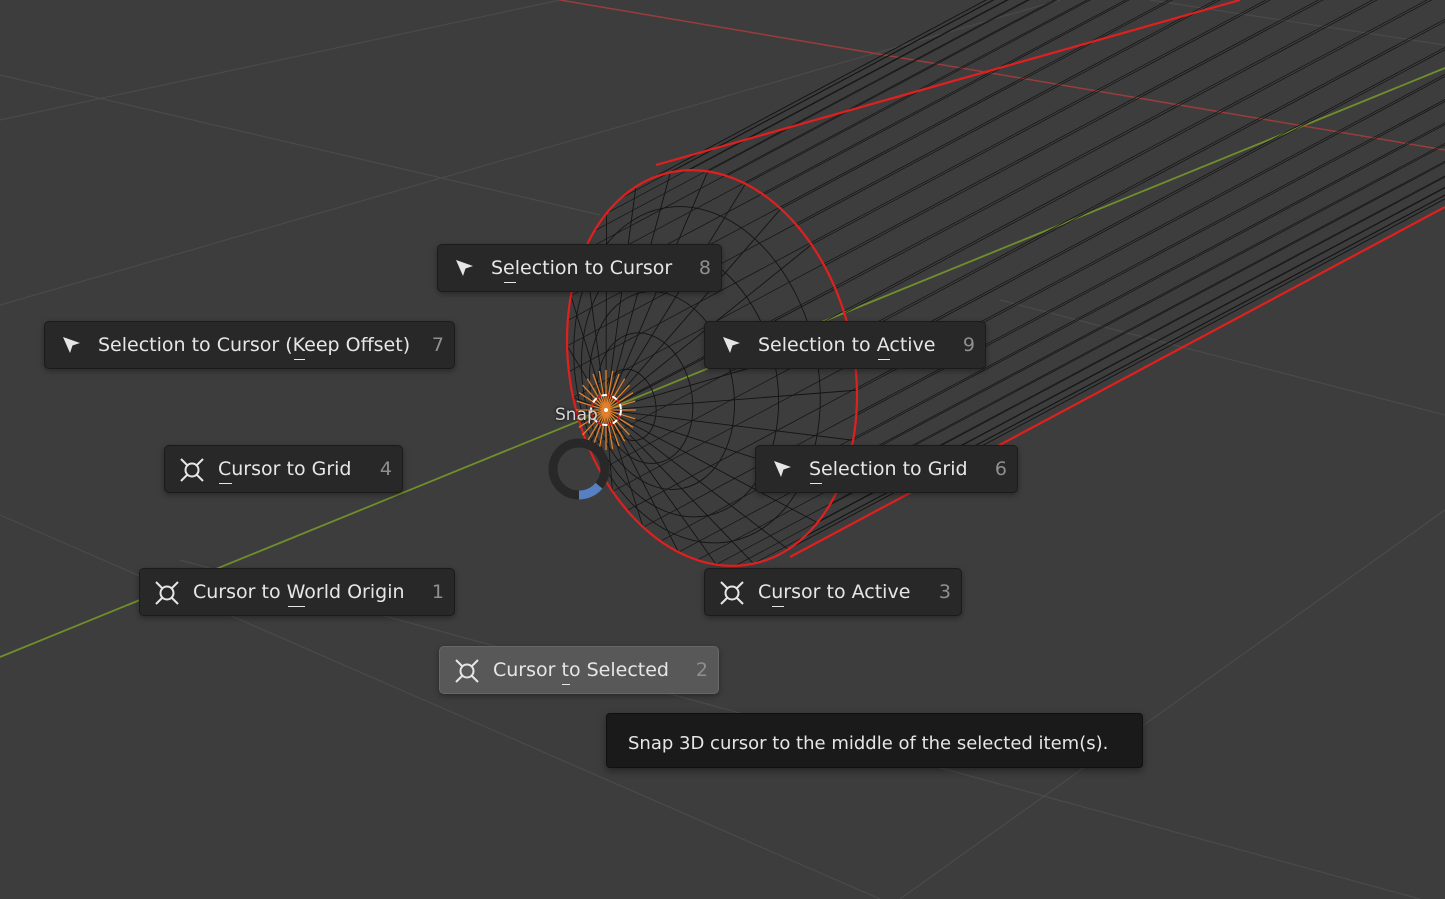  What do you see at coordinates (1000, 469) in the screenshot?
I see `pie-item-shortcut-key: 6` at bounding box center [1000, 469].